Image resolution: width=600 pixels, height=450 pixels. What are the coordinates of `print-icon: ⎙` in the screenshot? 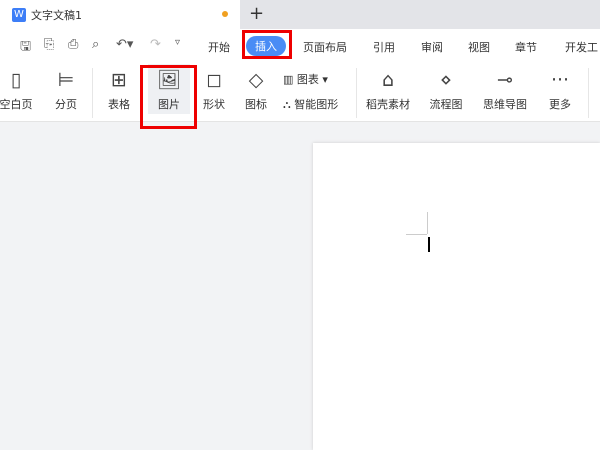 It's located at (73, 44).